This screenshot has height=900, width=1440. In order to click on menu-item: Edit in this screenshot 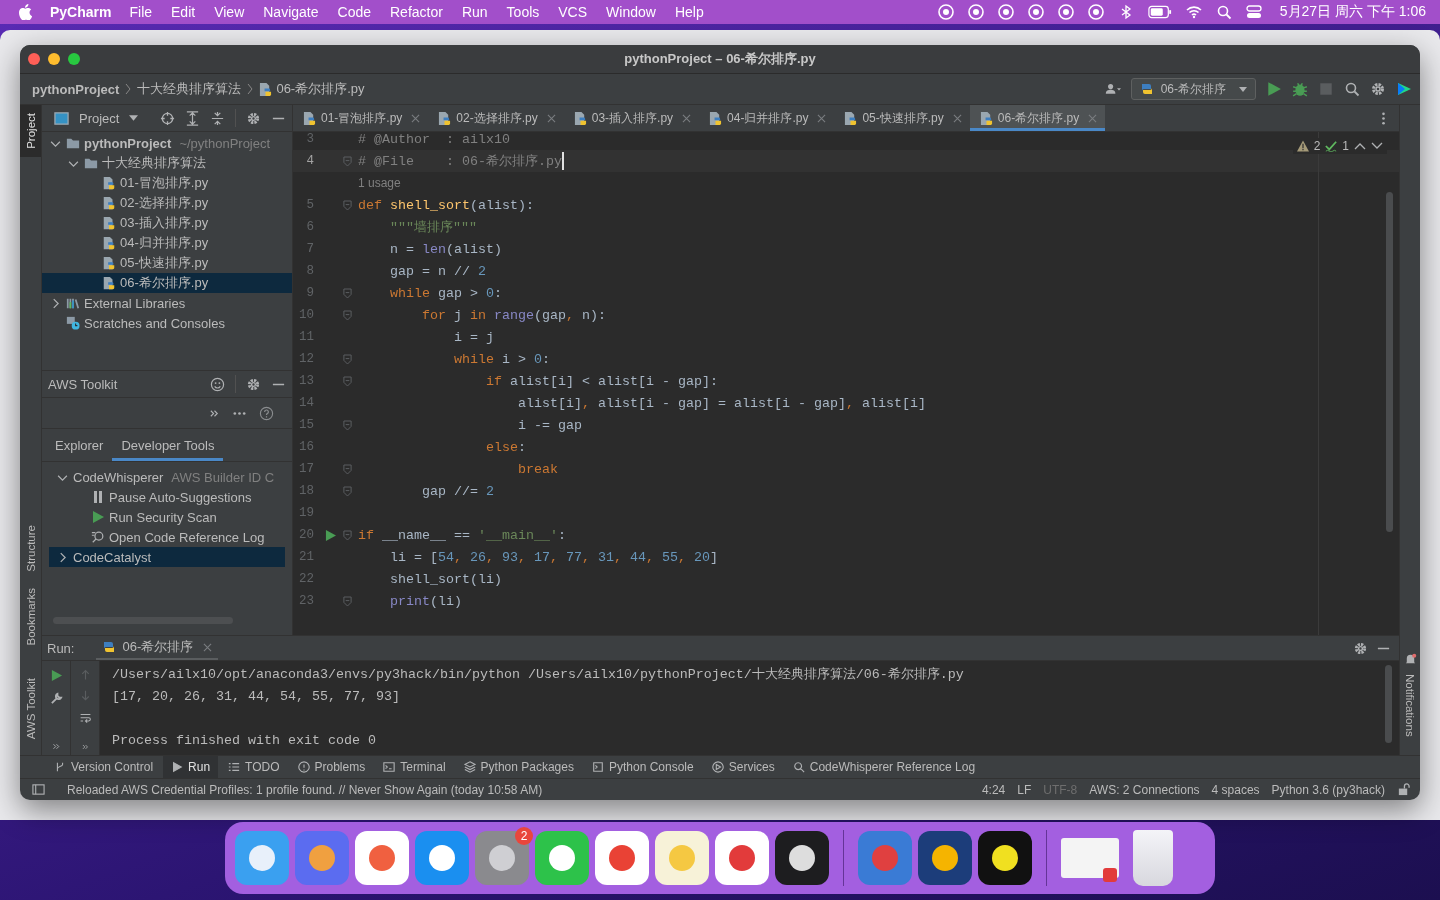, I will do `click(183, 12)`.